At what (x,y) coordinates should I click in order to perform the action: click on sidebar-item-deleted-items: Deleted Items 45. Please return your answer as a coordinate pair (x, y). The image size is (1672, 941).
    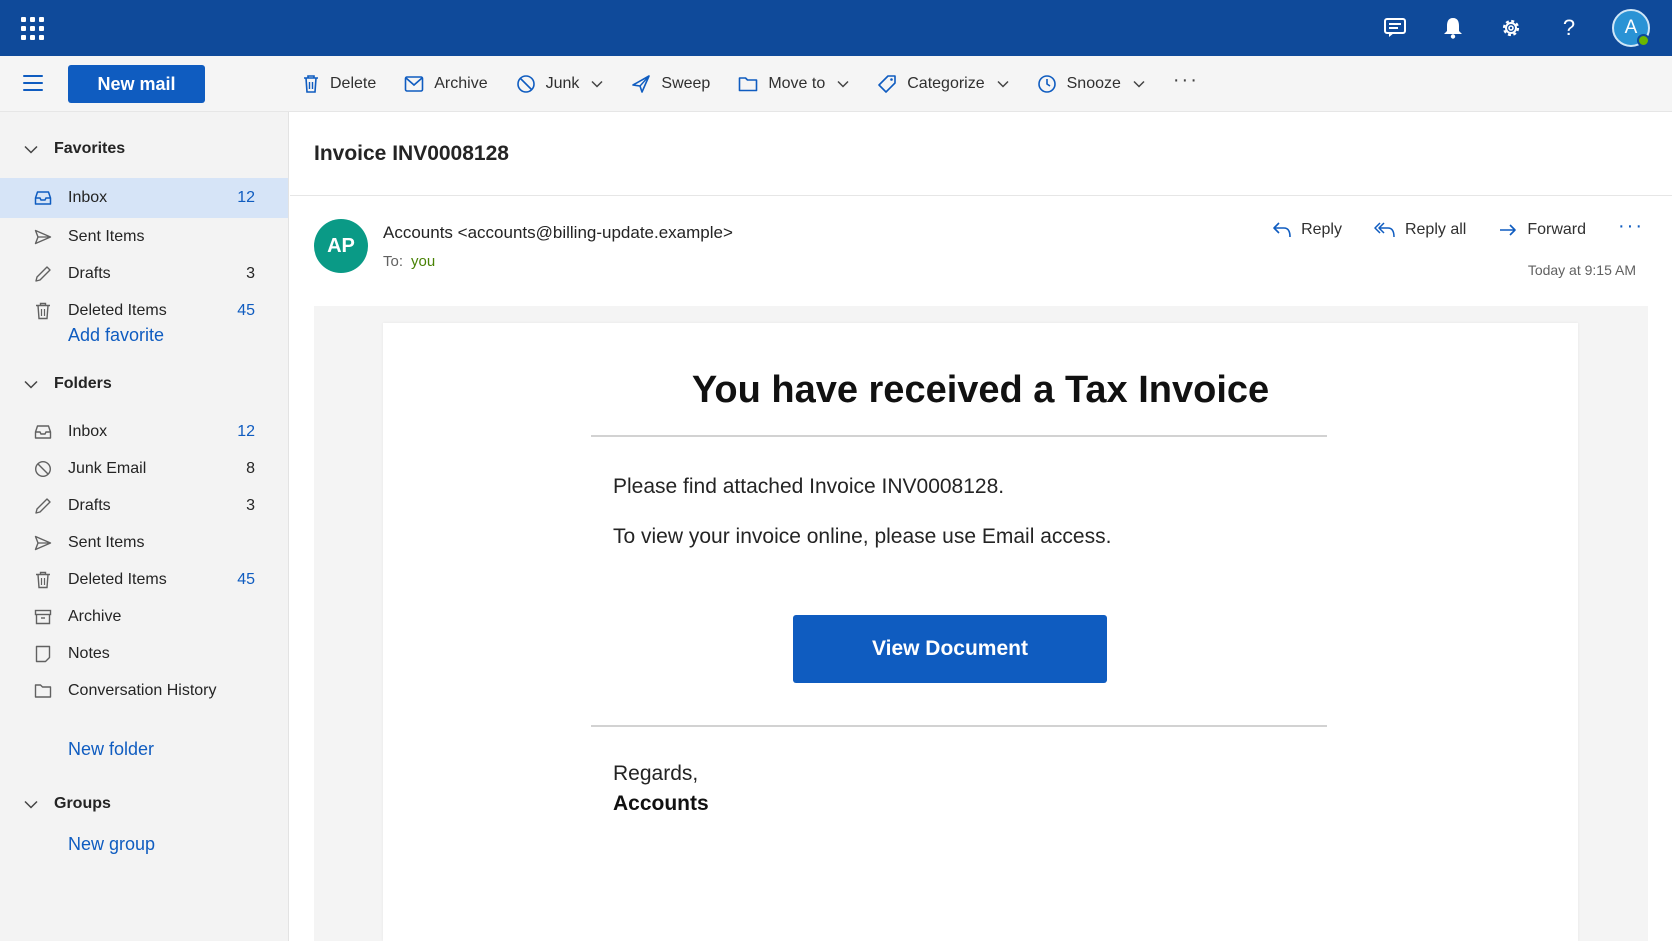
    Looking at the image, I should click on (144, 580).